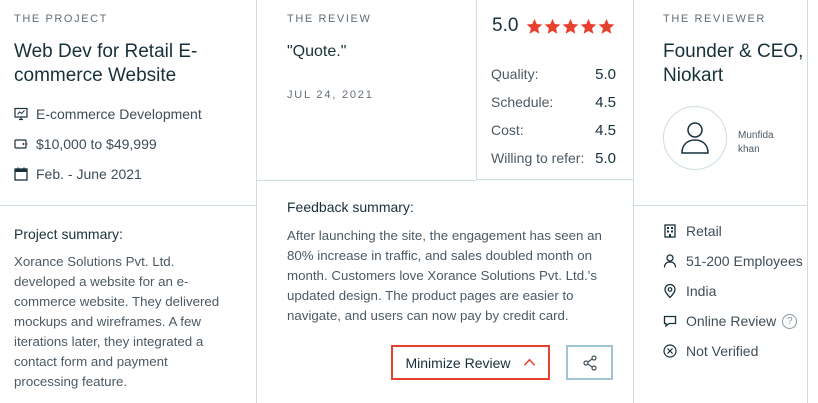 The image size is (818, 403). What do you see at coordinates (21, 144) in the screenshot?
I see `price-tag-icon` at bounding box center [21, 144].